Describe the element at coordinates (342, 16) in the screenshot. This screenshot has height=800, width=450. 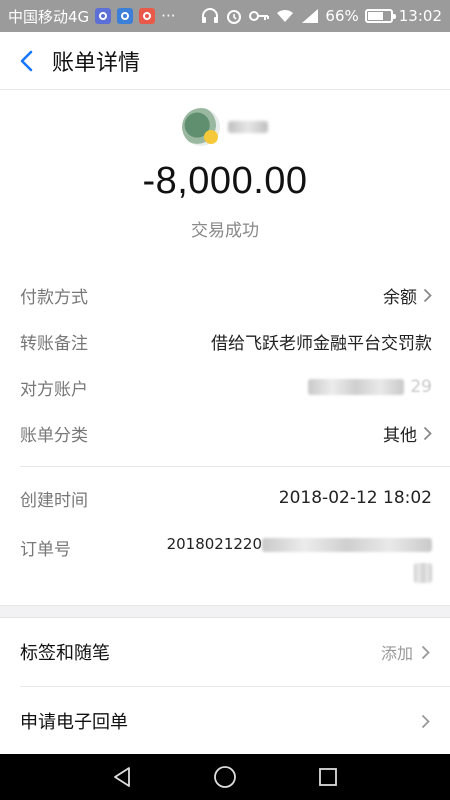
I see `battery-percent: 66%` at that location.